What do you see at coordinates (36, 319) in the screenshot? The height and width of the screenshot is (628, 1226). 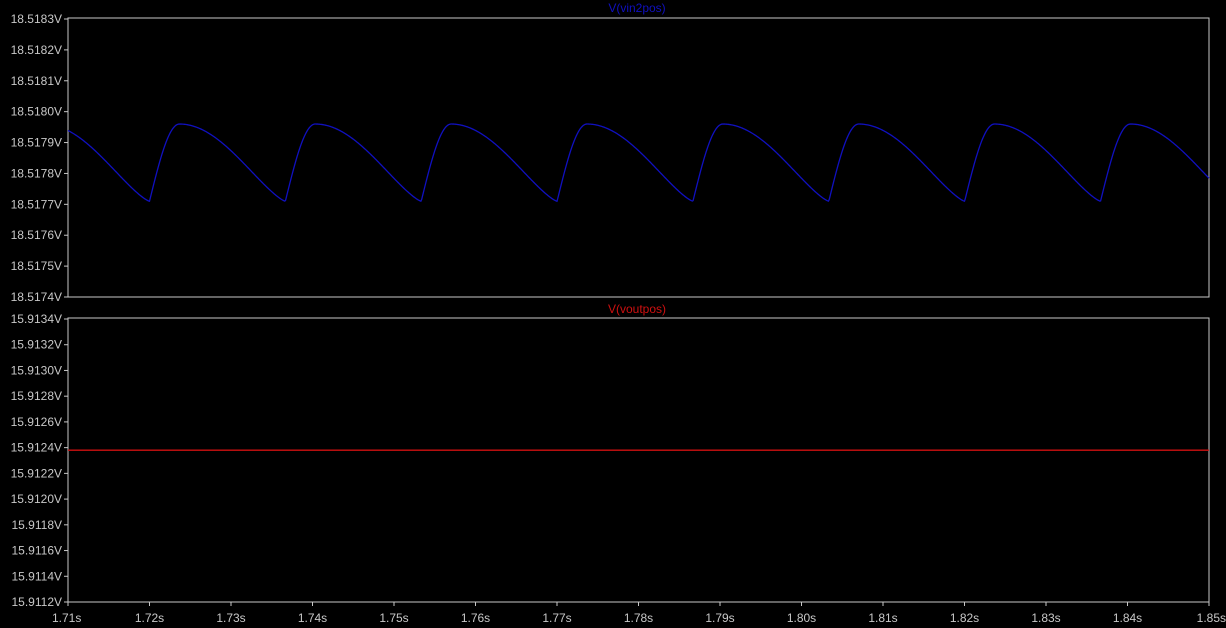 I see `y-tick-label: 15.9134V` at bounding box center [36, 319].